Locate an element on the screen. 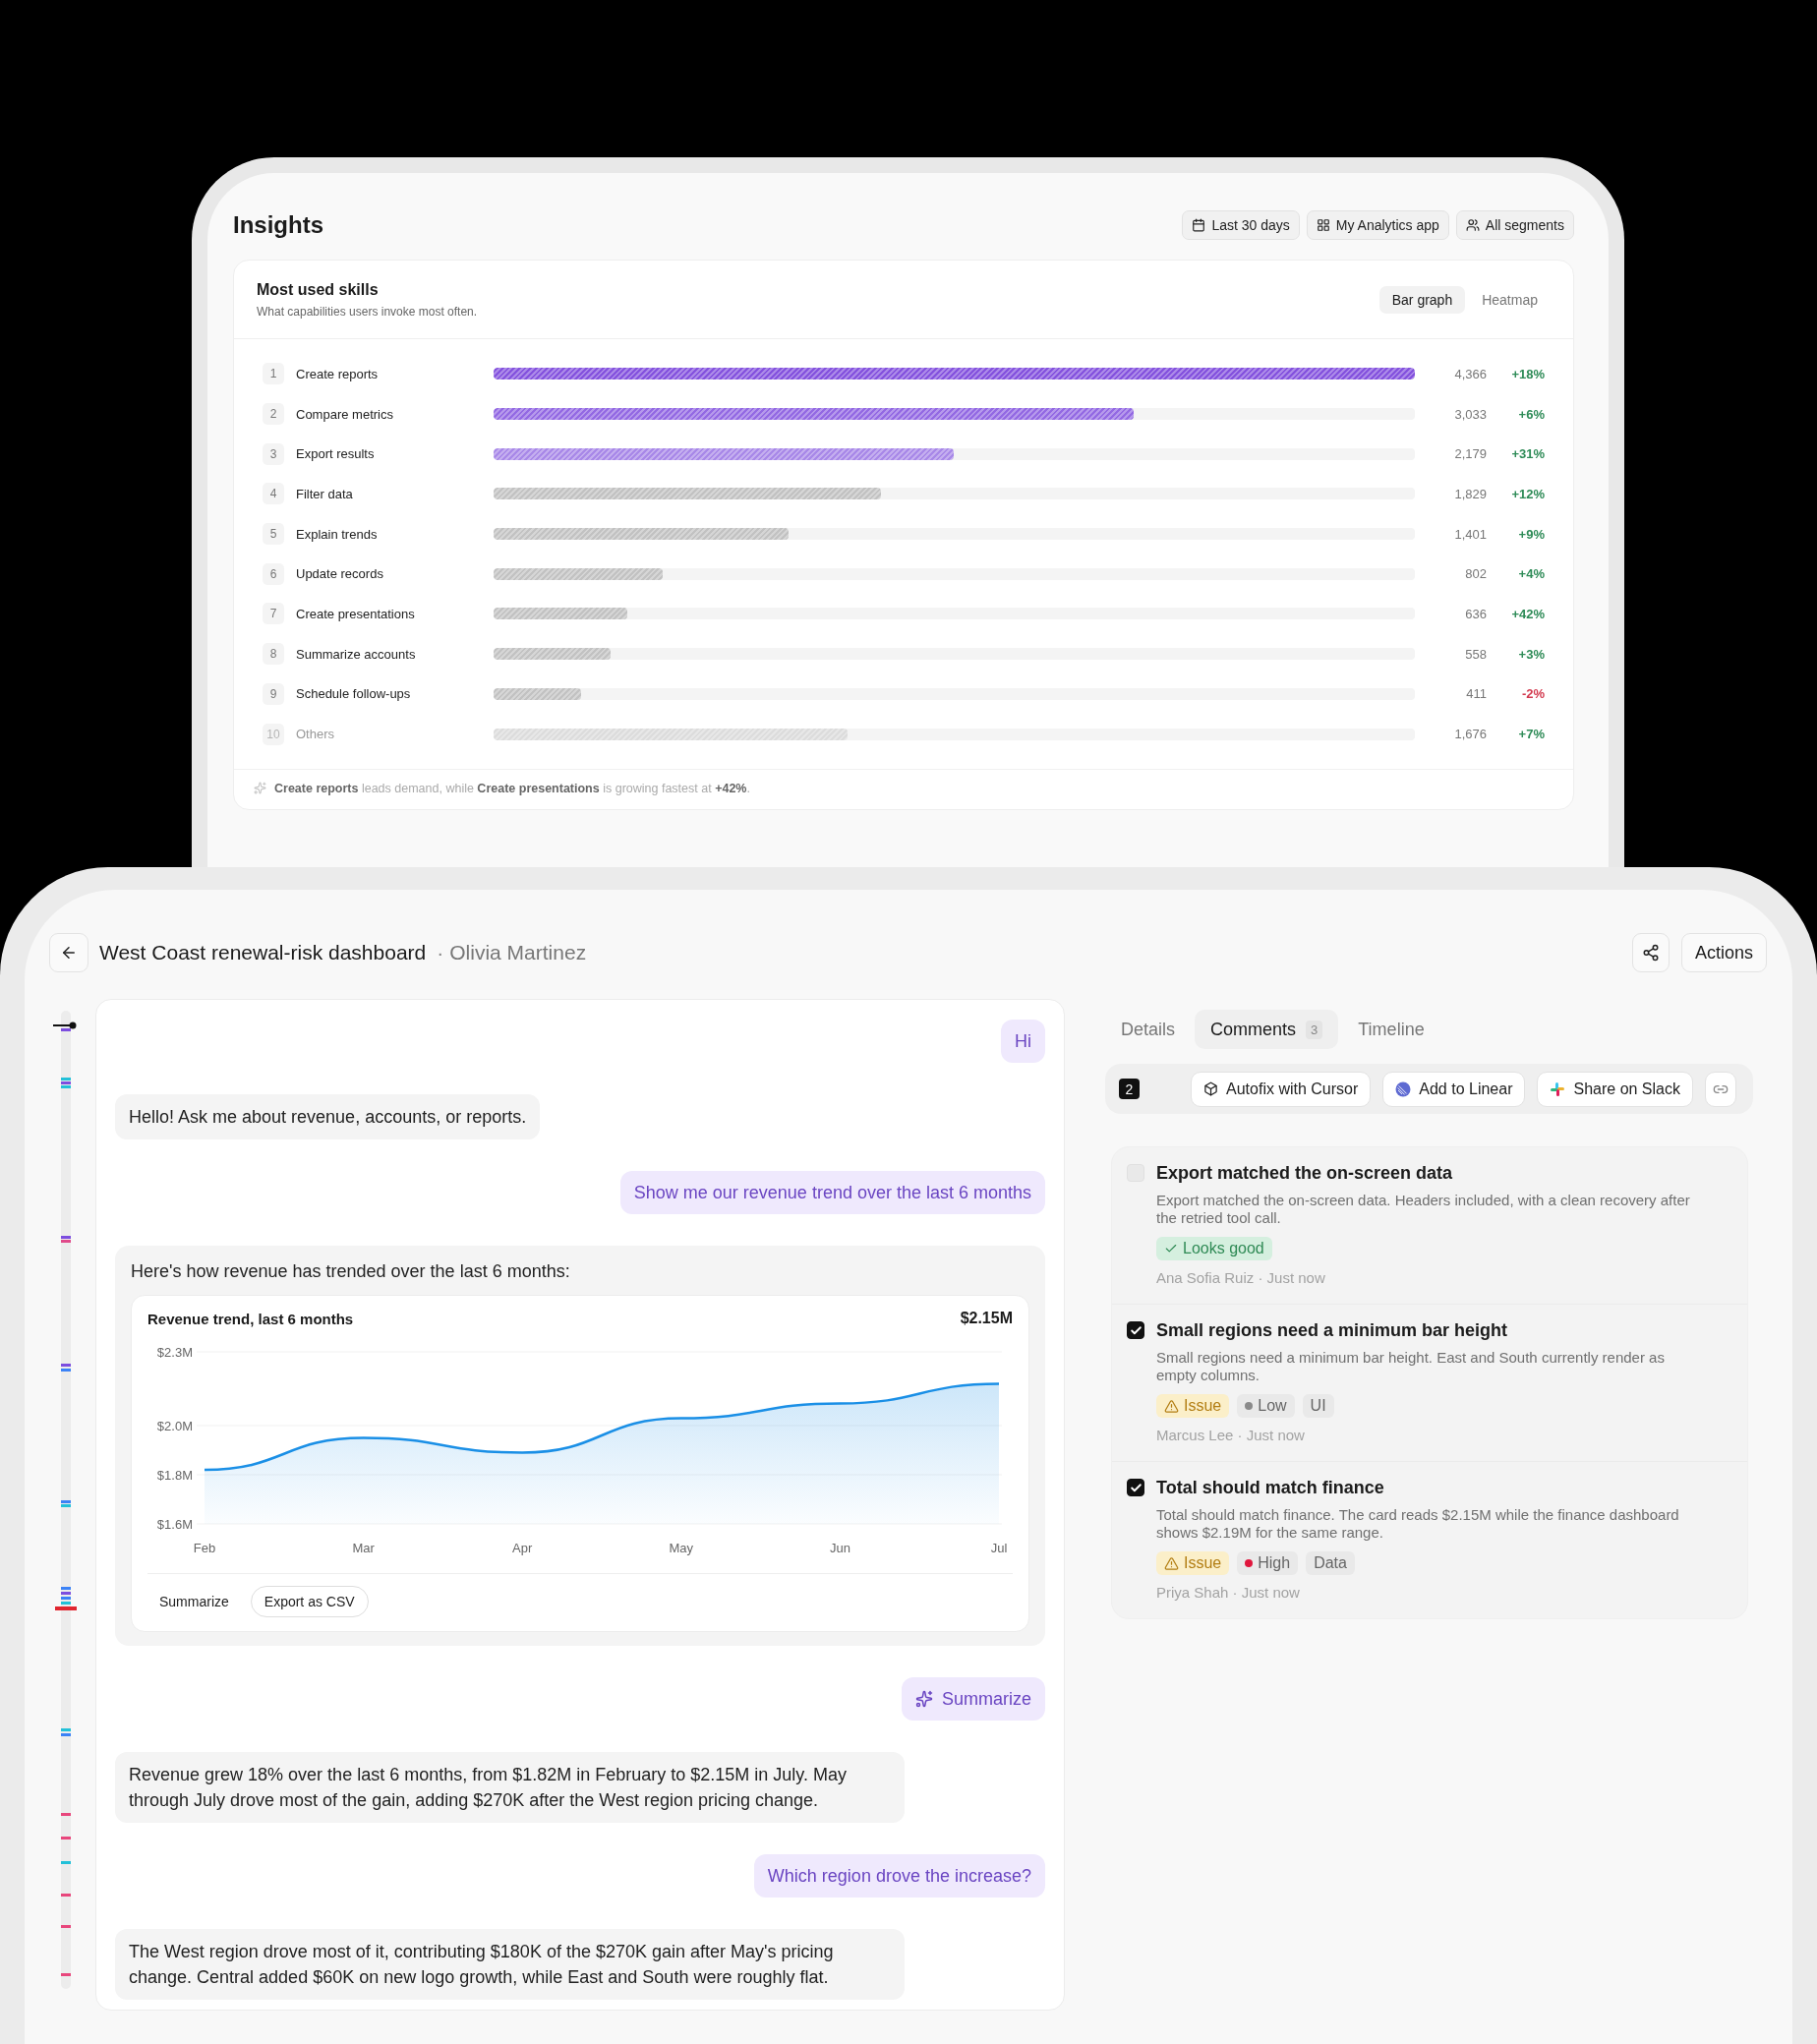 The image size is (1817, 2044). insight-summary: Create reports leads demand, while Create presentations is growing fastest at +42%. is located at coordinates (512, 788).